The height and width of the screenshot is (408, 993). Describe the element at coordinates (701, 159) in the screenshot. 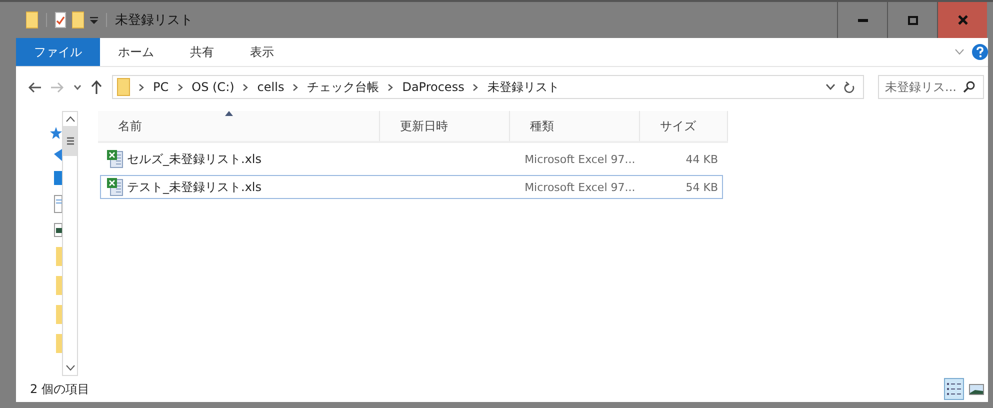

I see `file-size: 44 KB` at that location.